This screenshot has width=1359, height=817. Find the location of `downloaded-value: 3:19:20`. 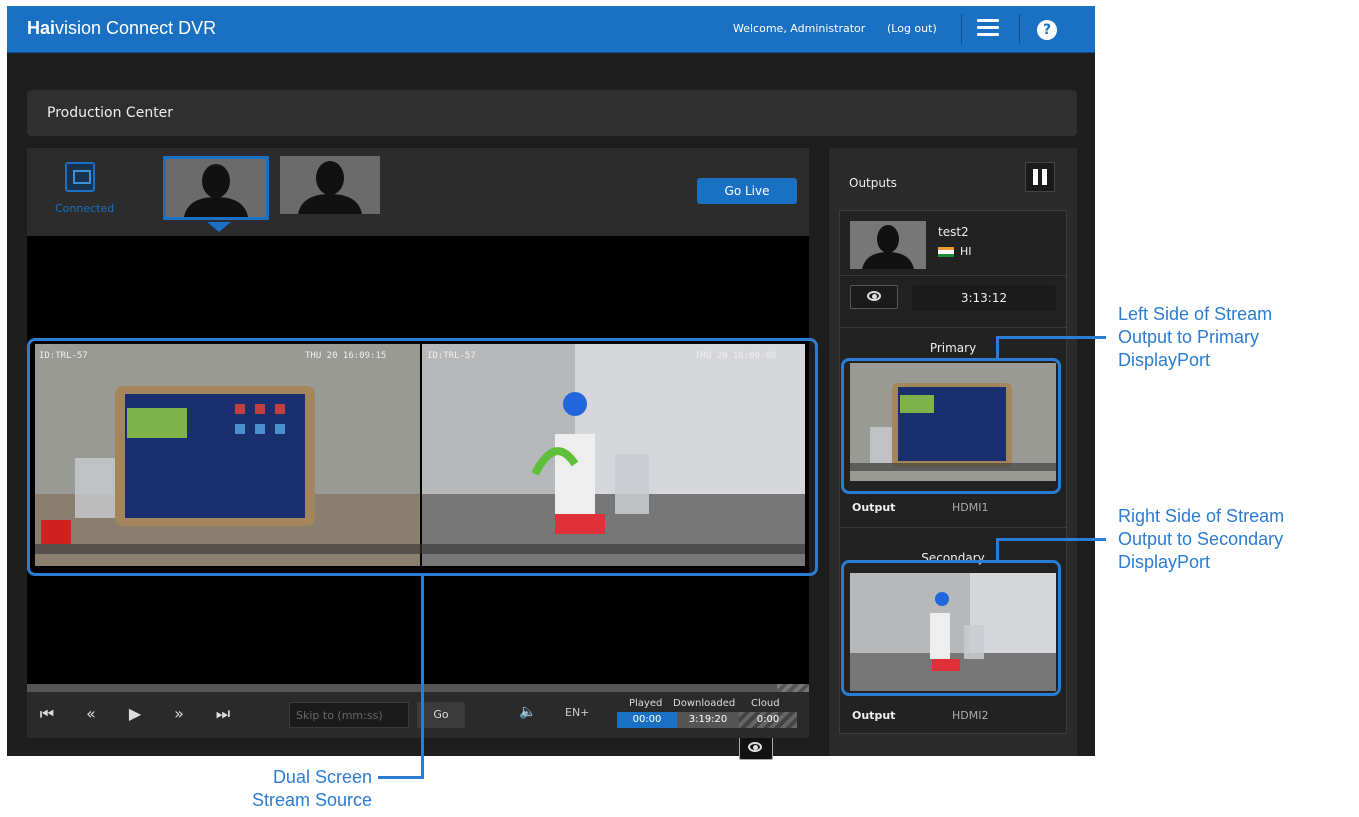

downloaded-value: 3:19:20 is located at coordinates (708, 720).